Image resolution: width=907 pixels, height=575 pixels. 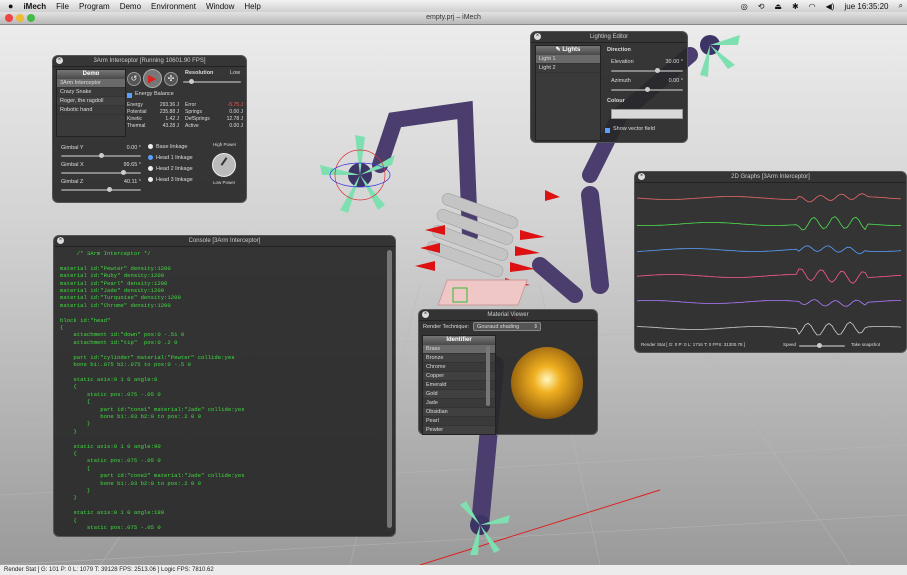 What do you see at coordinates (34, 6) in the screenshot?
I see `app-menu: iMech` at bounding box center [34, 6].